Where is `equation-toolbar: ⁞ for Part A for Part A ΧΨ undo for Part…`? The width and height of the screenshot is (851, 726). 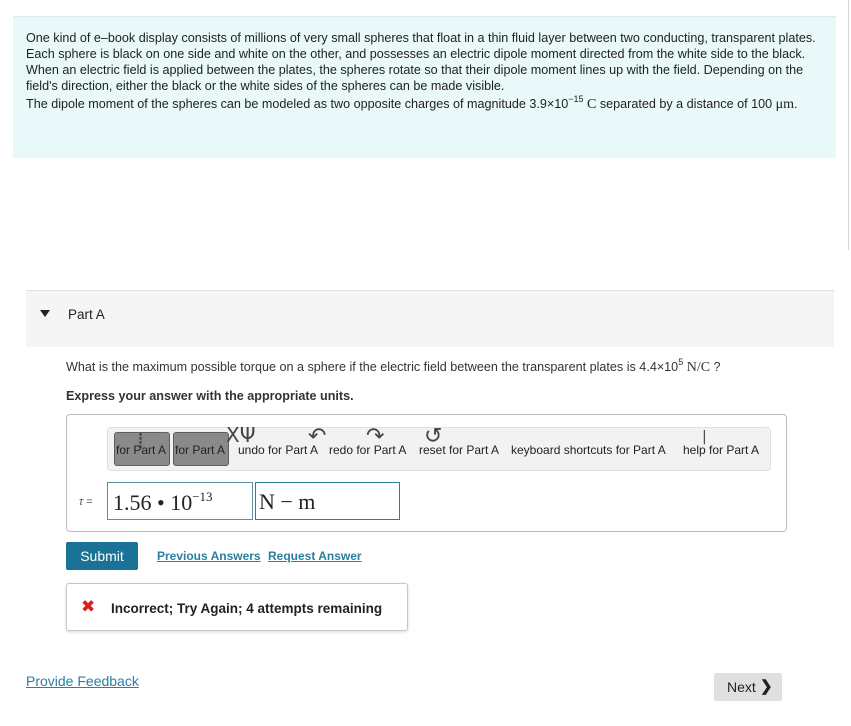
equation-toolbar: ⁞ for Part A for Part A ΧΨ undo for Part… is located at coordinates (439, 447).